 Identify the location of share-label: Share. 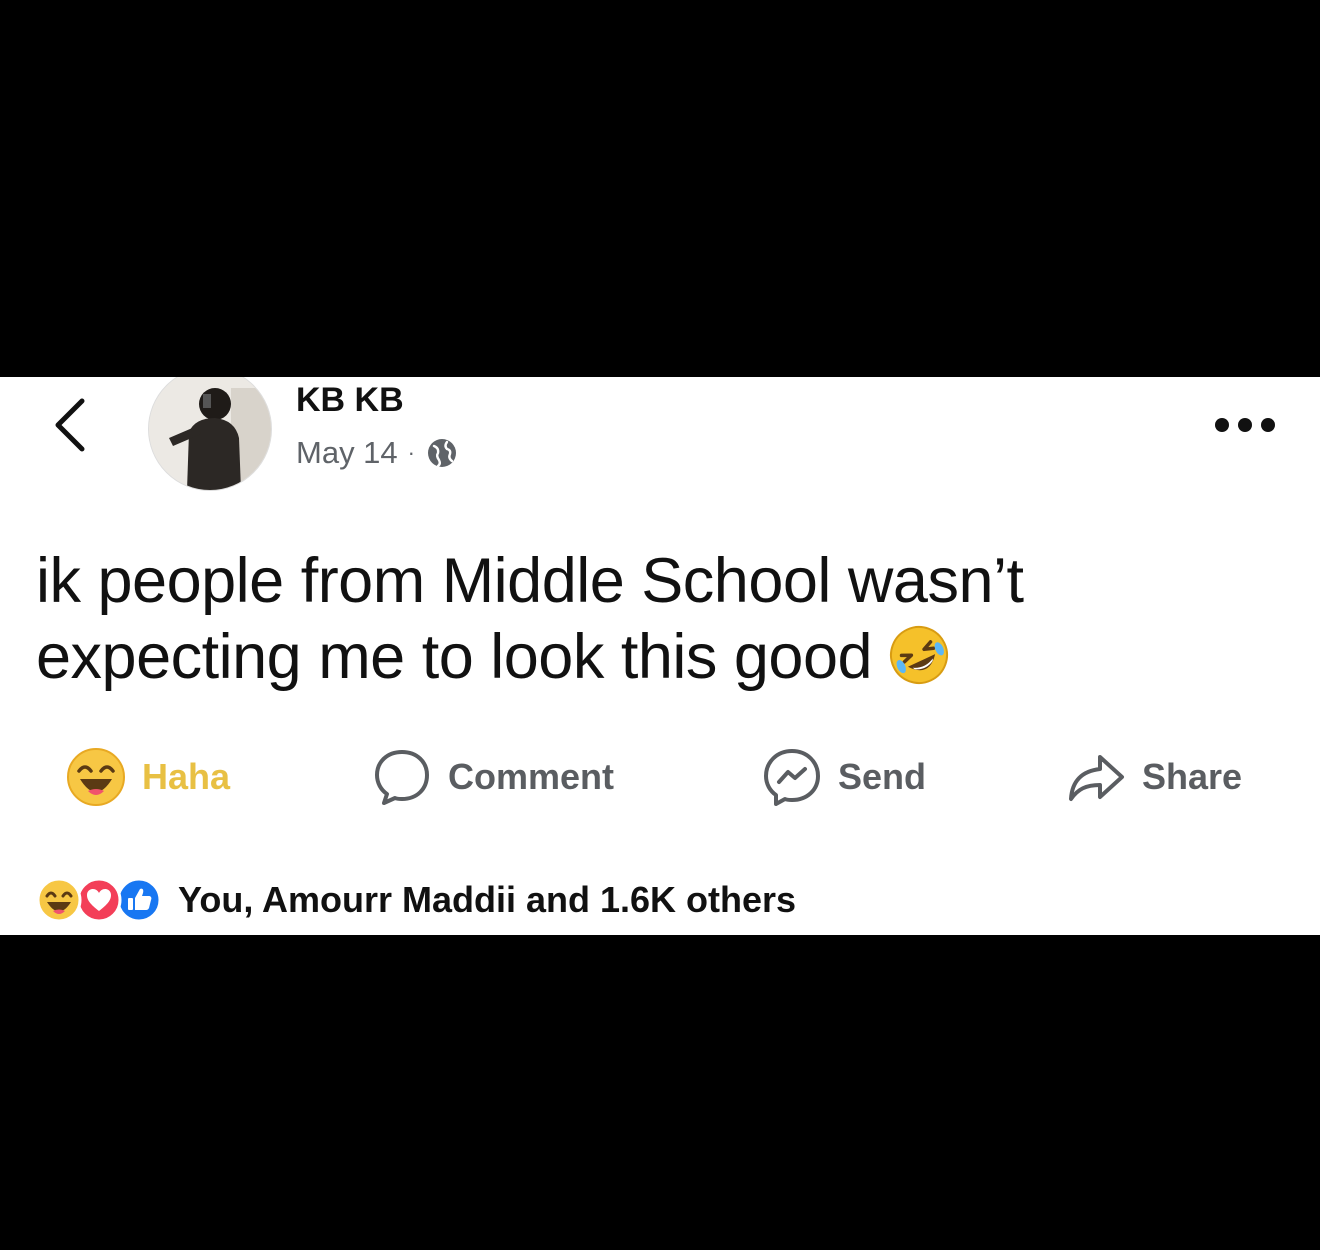
(1192, 776).